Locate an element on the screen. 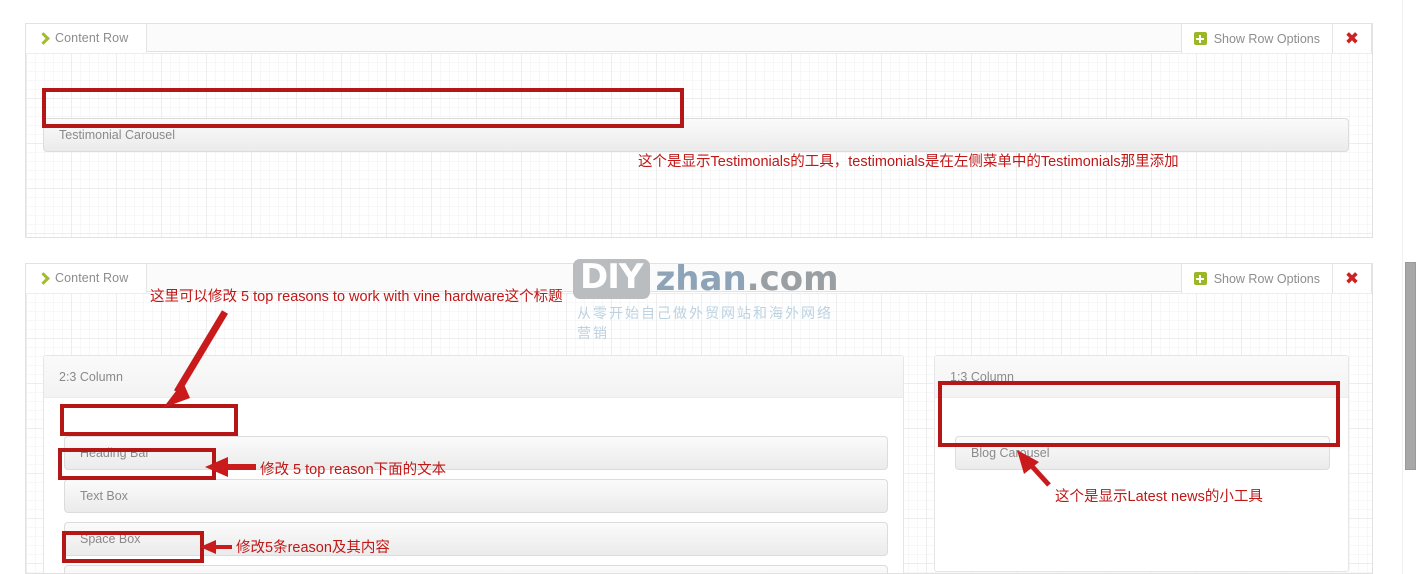 The image size is (1418, 574). row-actions-1: Show Row Options ✖ is located at coordinates (1276, 38).